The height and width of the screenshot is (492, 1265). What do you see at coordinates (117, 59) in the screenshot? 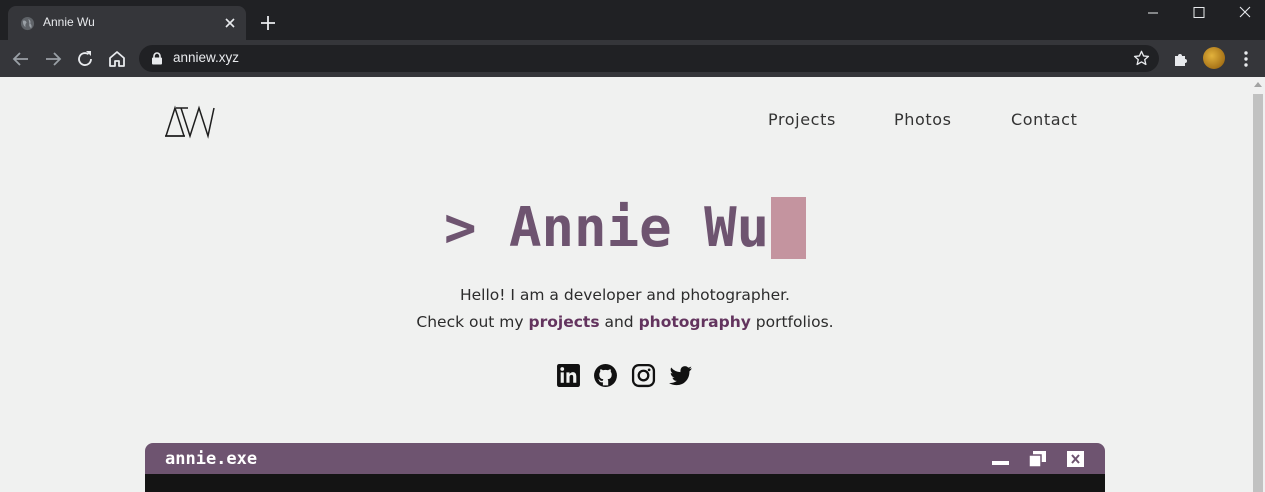
I see `home-icon` at bounding box center [117, 59].